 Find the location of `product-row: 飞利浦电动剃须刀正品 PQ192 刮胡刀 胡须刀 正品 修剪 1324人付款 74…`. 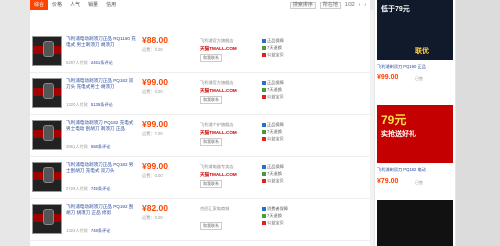

product-row: 飞利浦电动剃须刀正品 PQ192 刮胡刀 胡须刀 正品 修剪 1324人付款 74… is located at coordinates (200, 220).